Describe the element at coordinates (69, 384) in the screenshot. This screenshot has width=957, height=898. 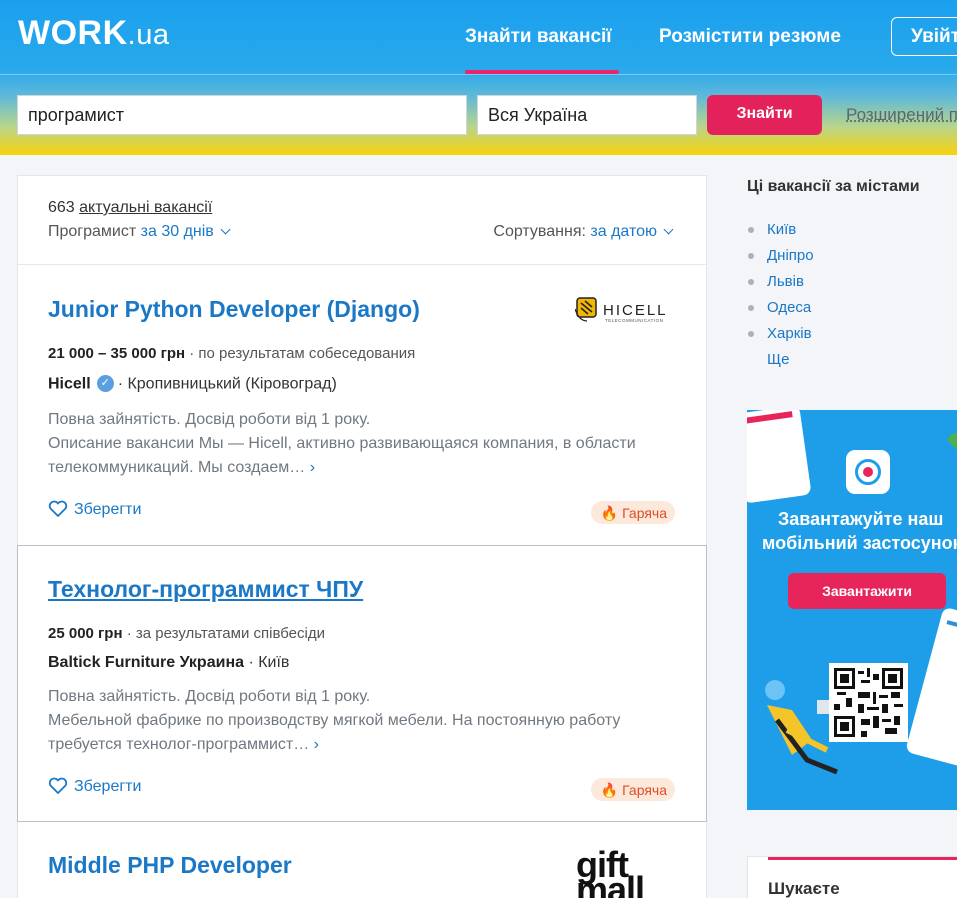
I see `company-name: Hicell` at that location.